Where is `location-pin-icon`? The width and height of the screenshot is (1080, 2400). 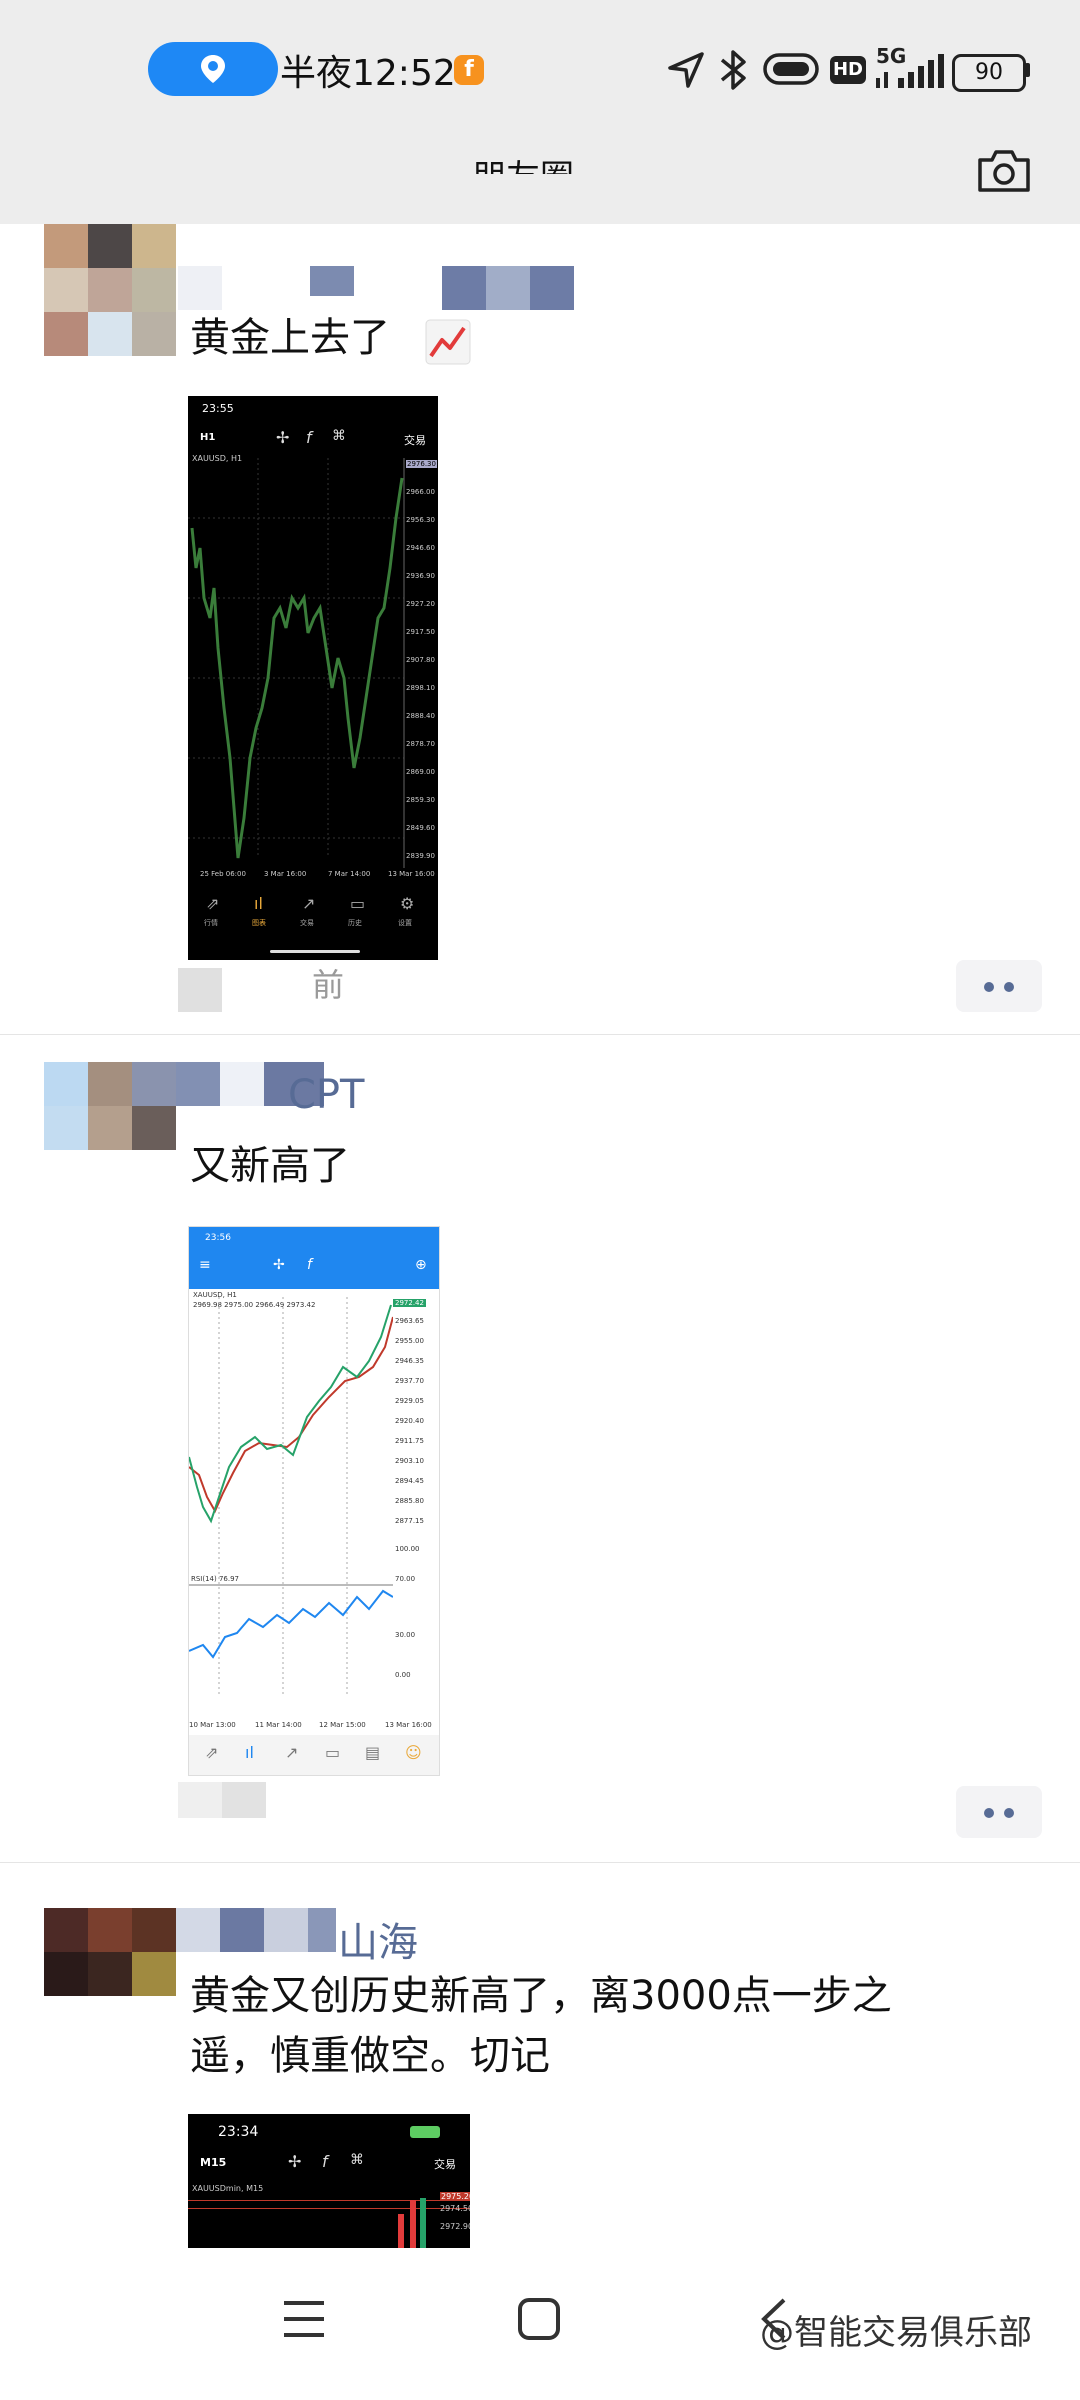 location-pin-icon is located at coordinates (213, 69).